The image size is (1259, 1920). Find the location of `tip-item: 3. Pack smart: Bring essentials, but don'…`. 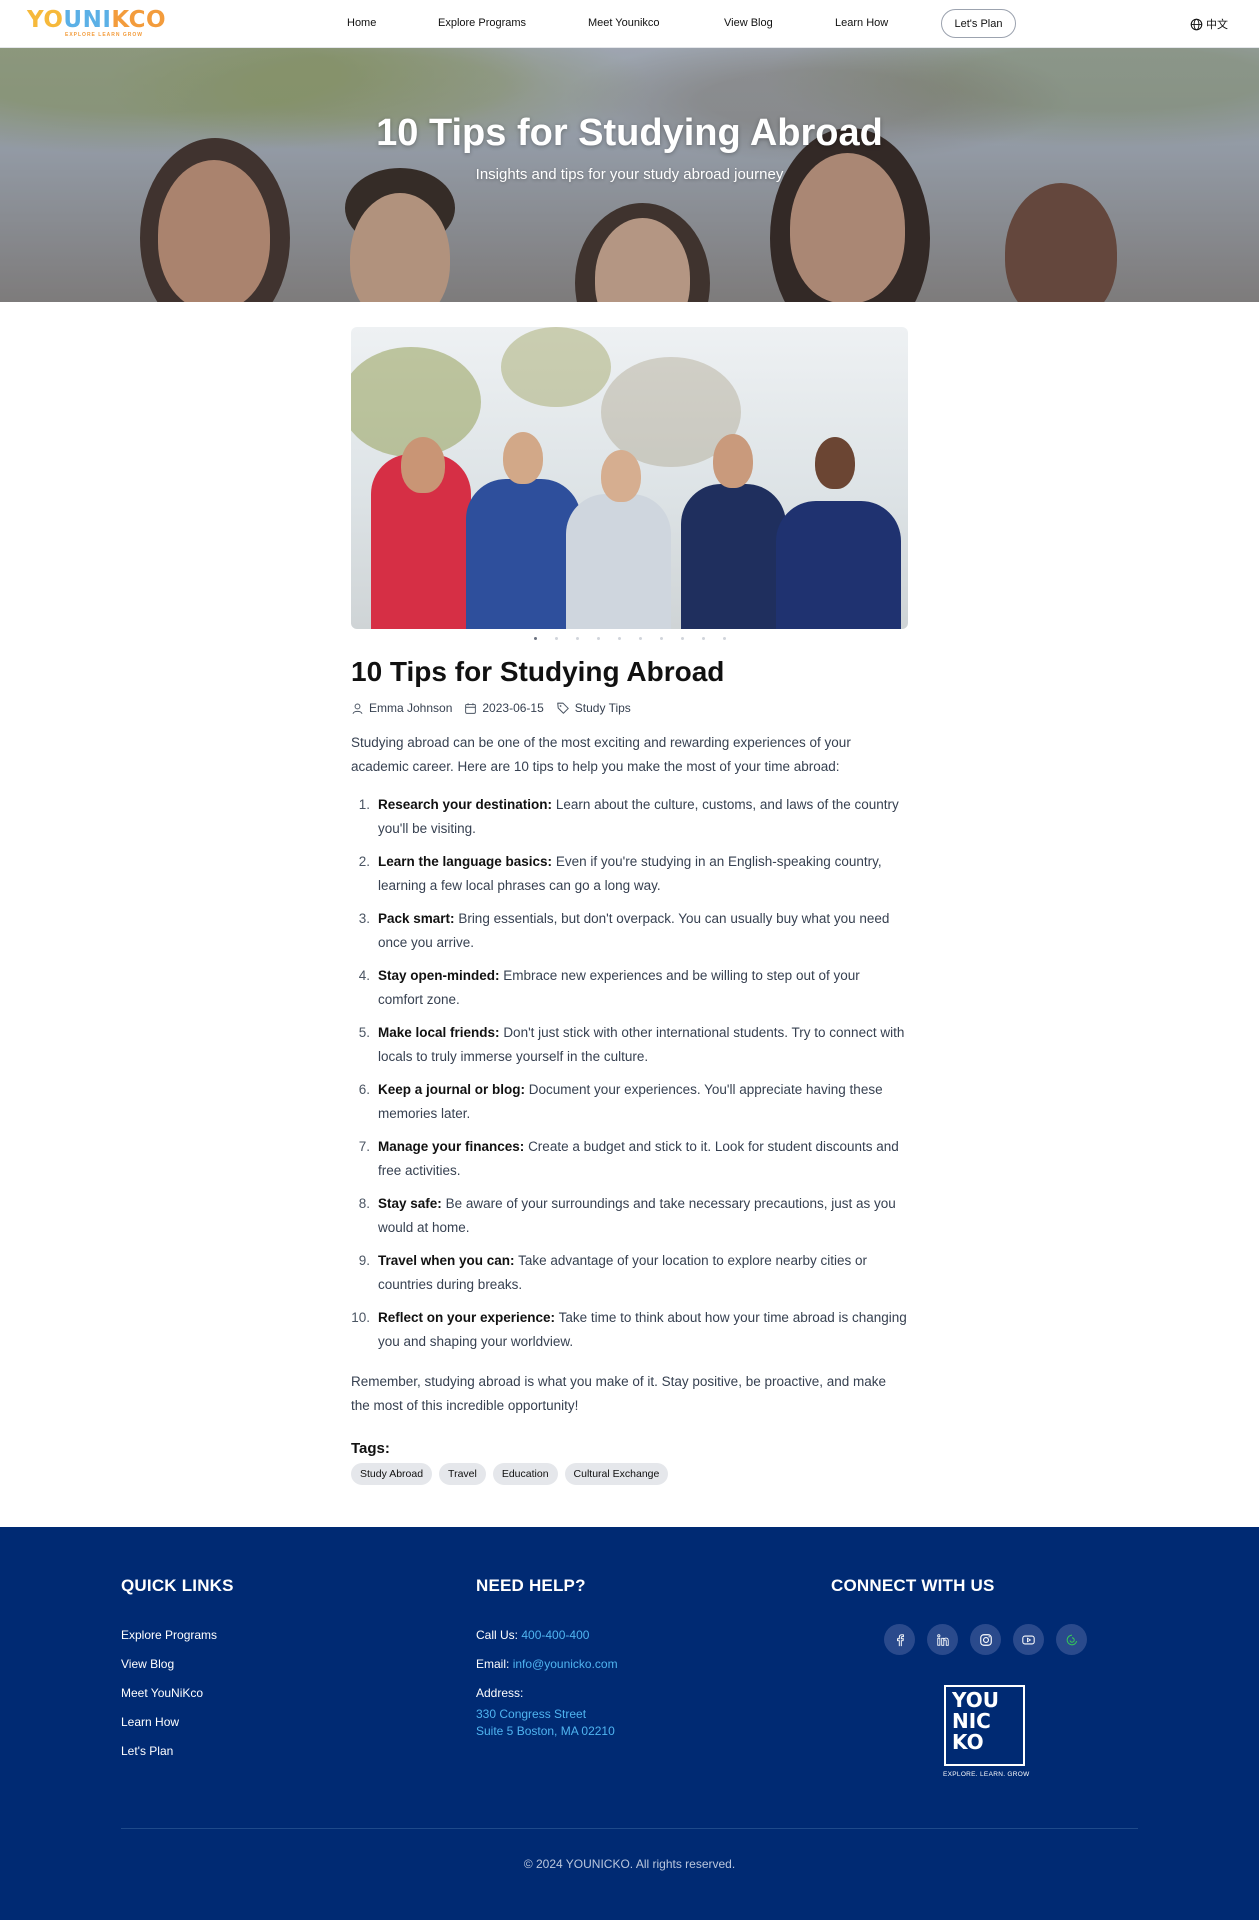

tip-item: 3. Pack smart: Bring essentials, but don'… is located at coordinates (629, 931).